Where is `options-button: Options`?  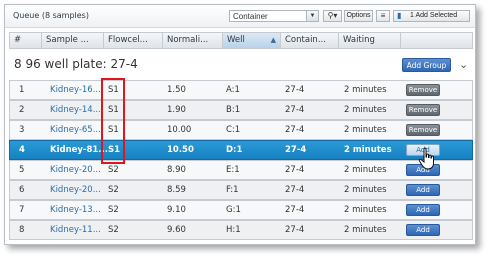
options-button: Options is located at coordinates (358, 16).